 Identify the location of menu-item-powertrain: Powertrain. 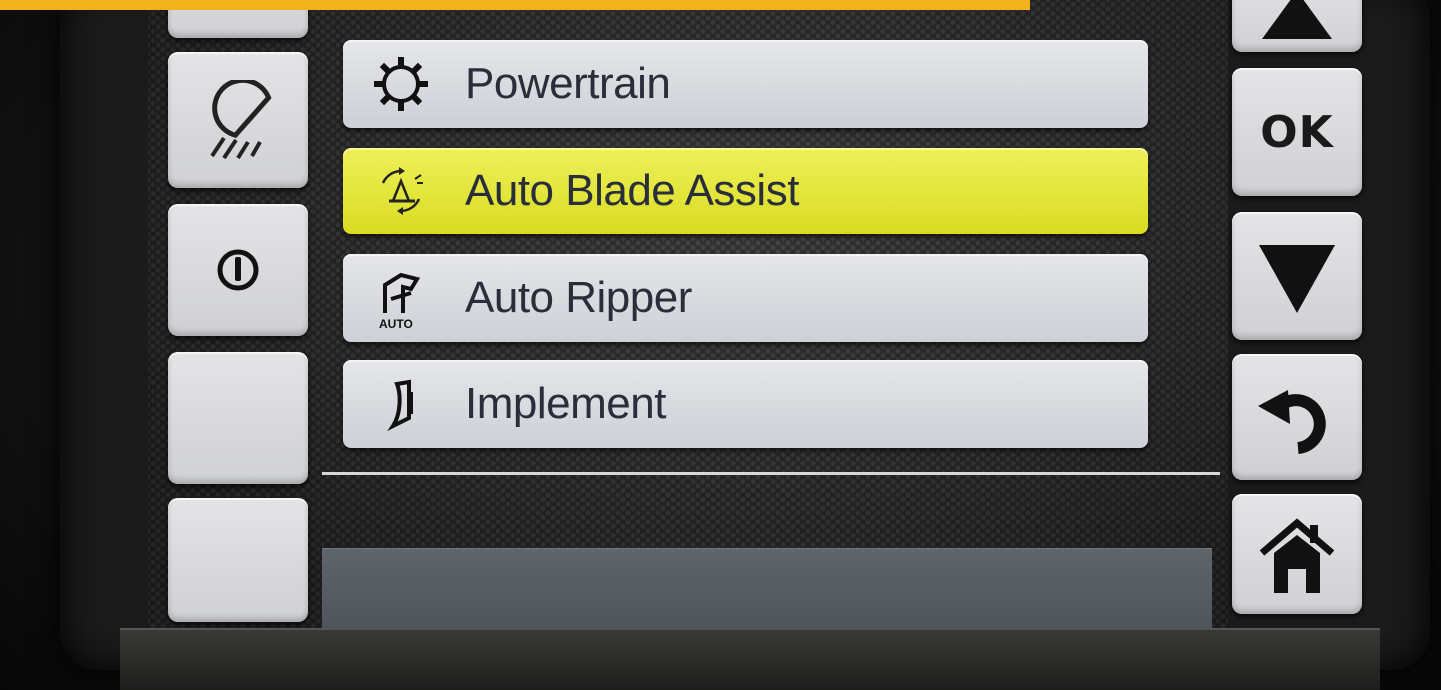
(745, 84).